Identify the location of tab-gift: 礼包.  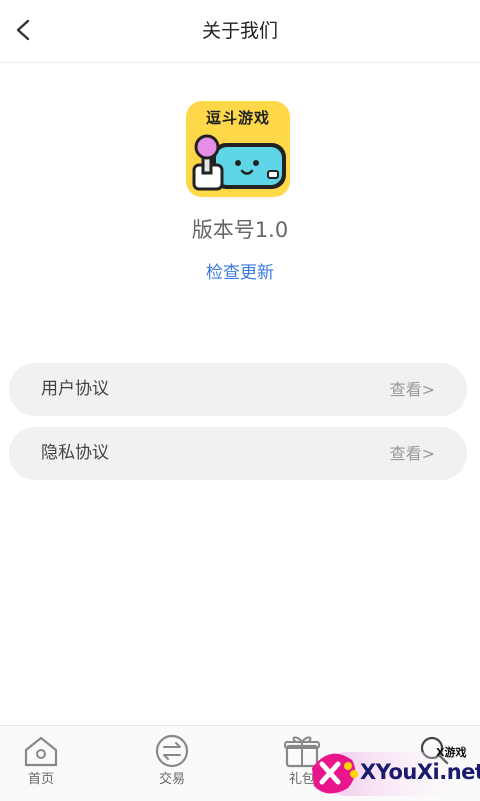
(302, 763).